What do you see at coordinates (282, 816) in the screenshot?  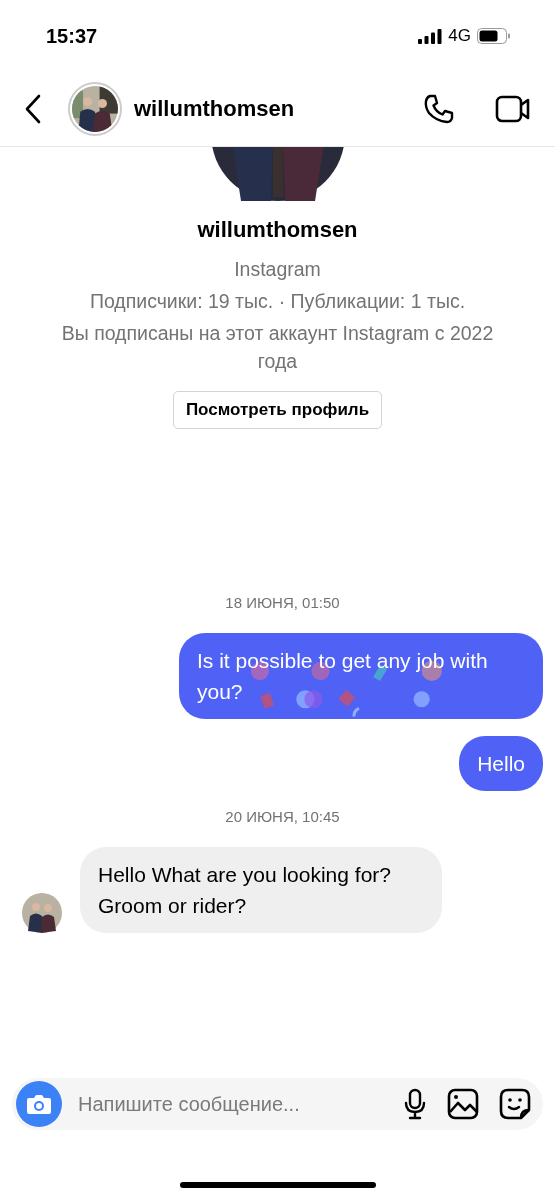 I see `date-separator: 20 ИЮНЯ, 10:45` at bounding box center [282, 816].